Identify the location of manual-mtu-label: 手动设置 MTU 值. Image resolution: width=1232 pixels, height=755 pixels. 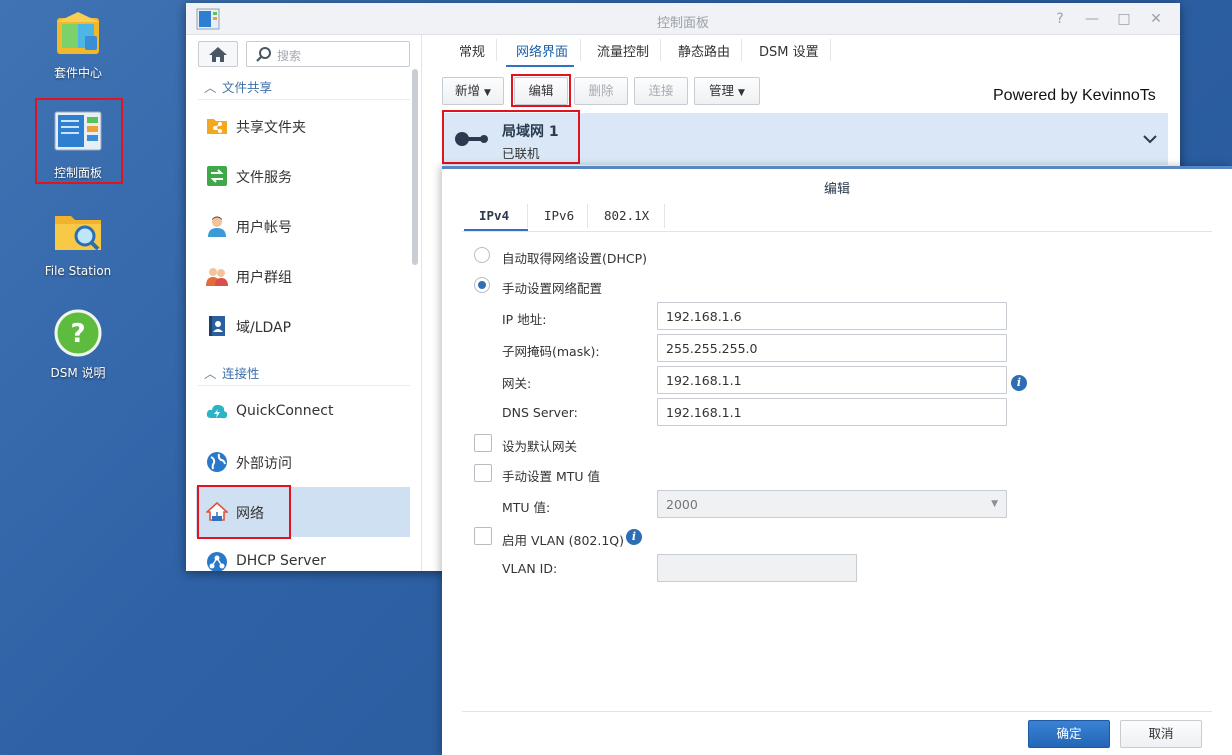
(551, 476).